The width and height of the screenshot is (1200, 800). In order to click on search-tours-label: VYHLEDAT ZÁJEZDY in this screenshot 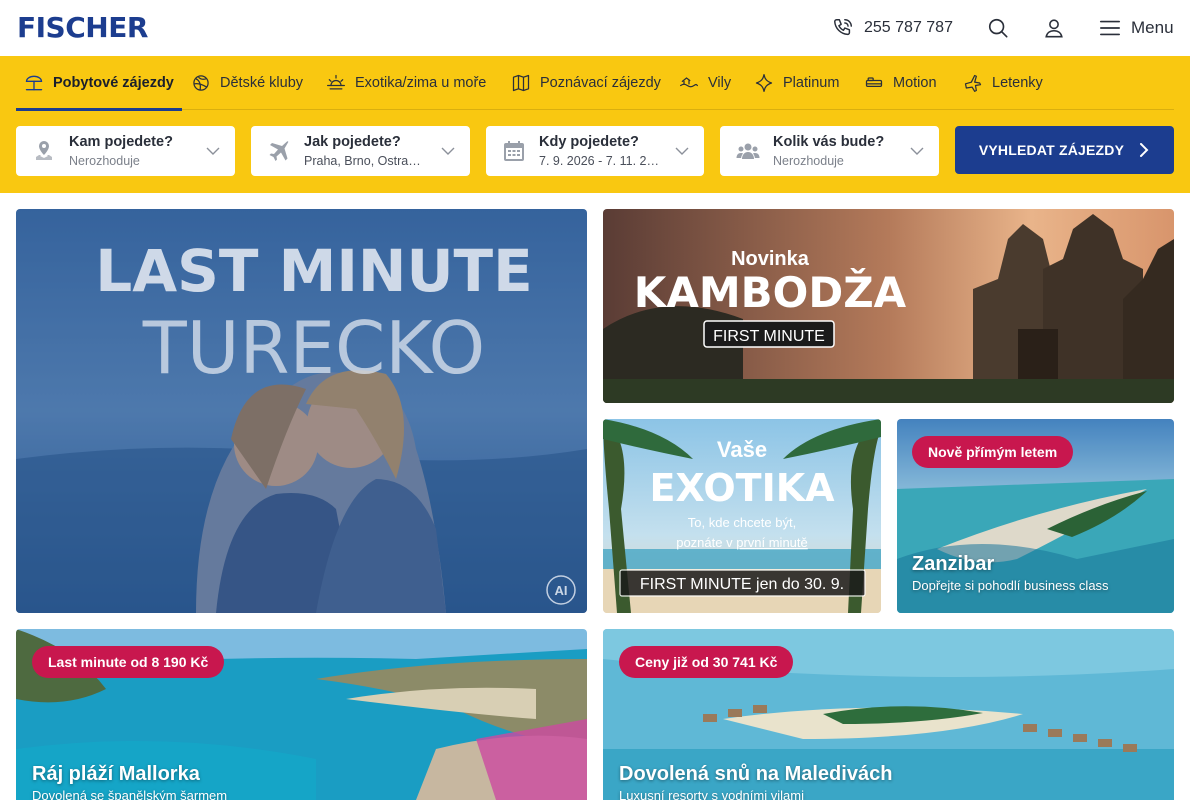, I will do `click(1051, 150)`.